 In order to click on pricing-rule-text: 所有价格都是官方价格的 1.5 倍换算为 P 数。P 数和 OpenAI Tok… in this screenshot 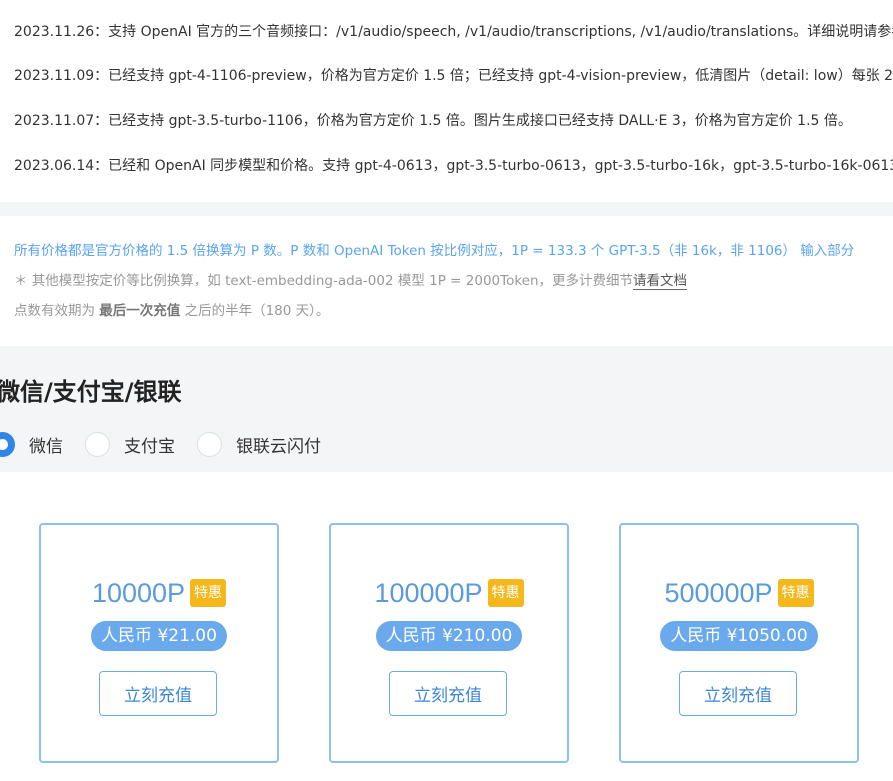, I will do `click(434, 251)`.